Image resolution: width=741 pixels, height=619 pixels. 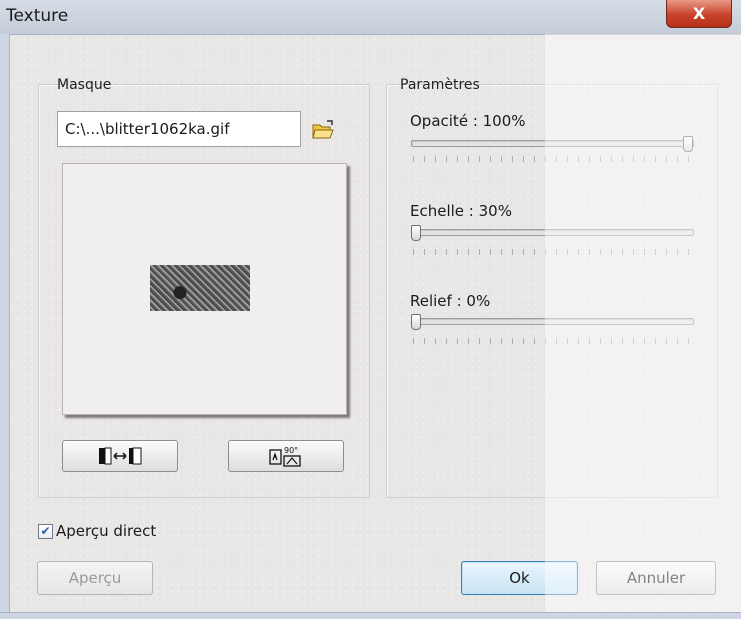 What do you see at coordinates (519, 578) in the screenshot?
I see `ok-button: Ok` at bounding box center [519, 578].